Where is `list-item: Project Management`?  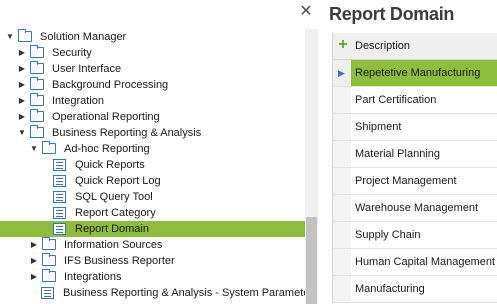
list-item: Project Management is located at coordinates (415, 181).